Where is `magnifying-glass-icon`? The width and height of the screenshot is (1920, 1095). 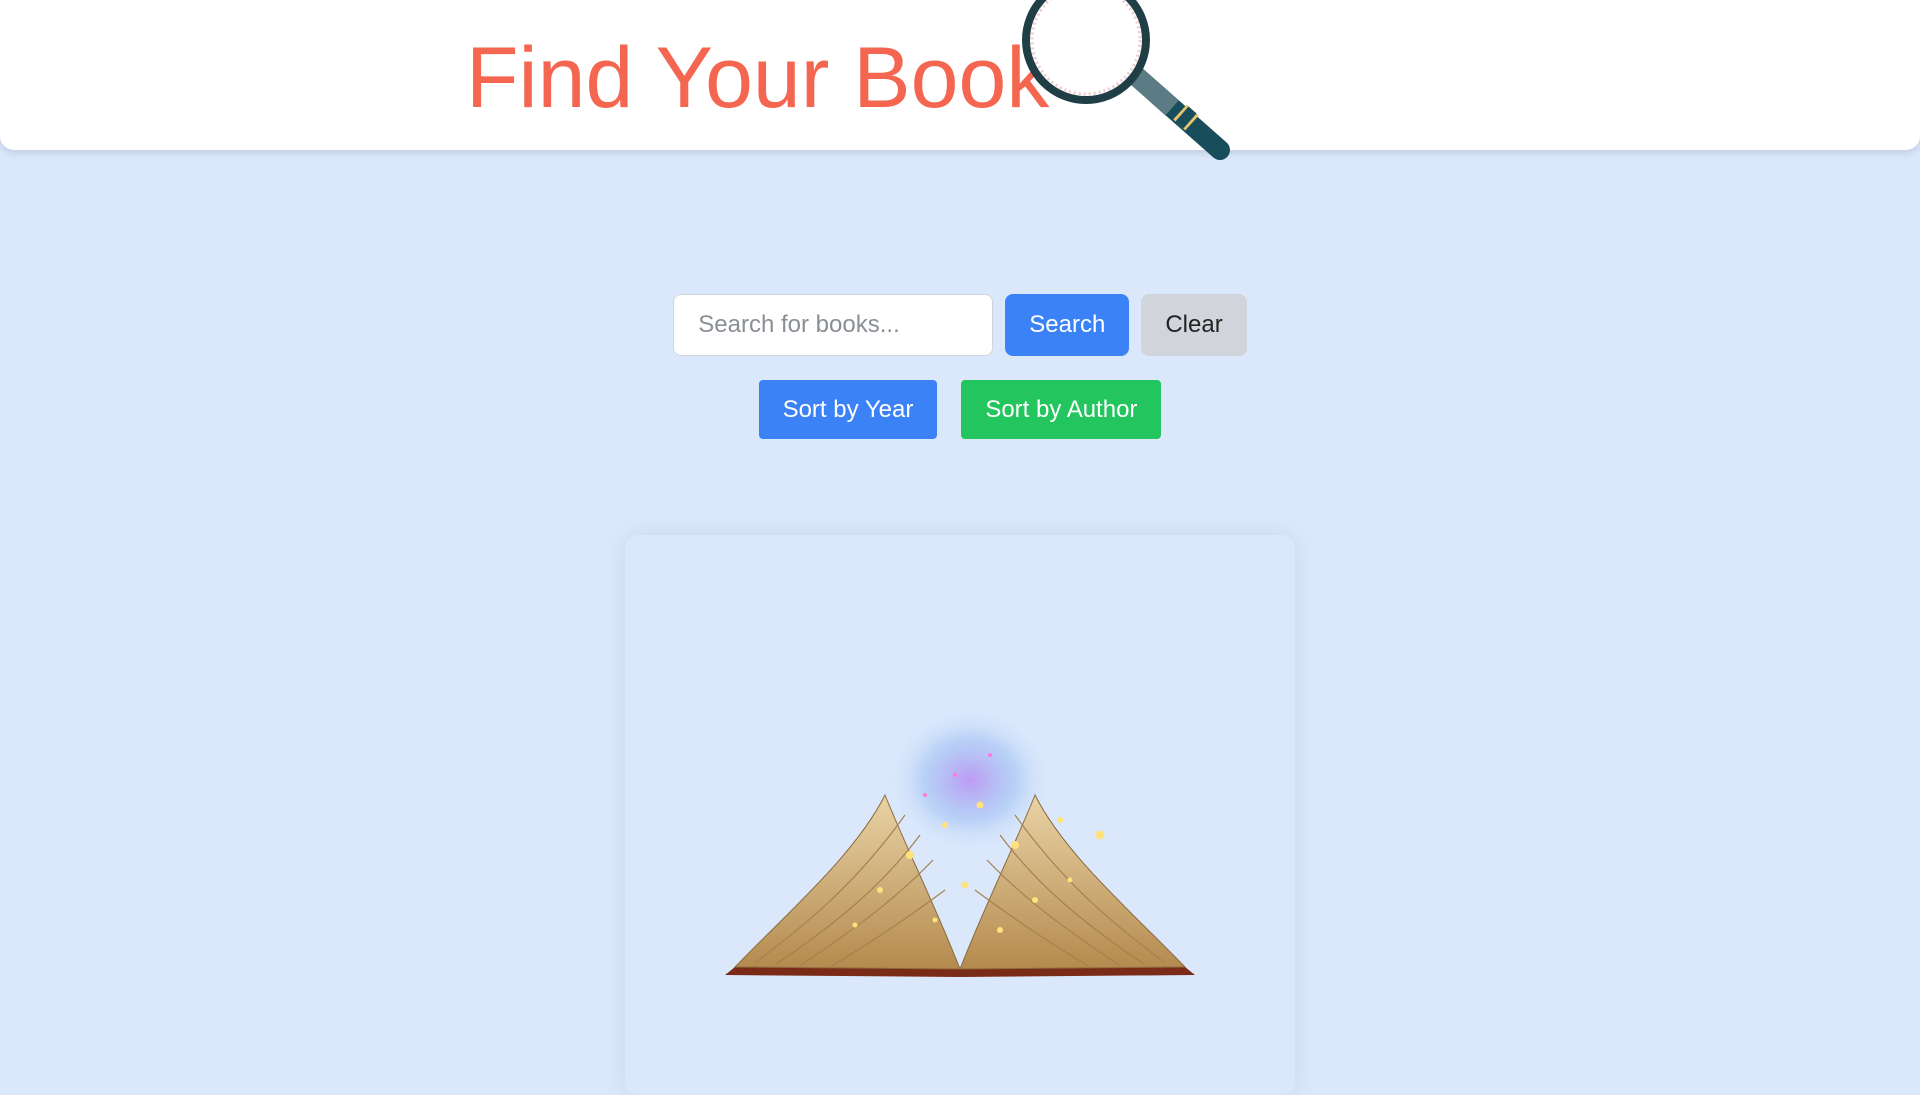
magnifying-glass-icon is located at coordinates (1126, 80).